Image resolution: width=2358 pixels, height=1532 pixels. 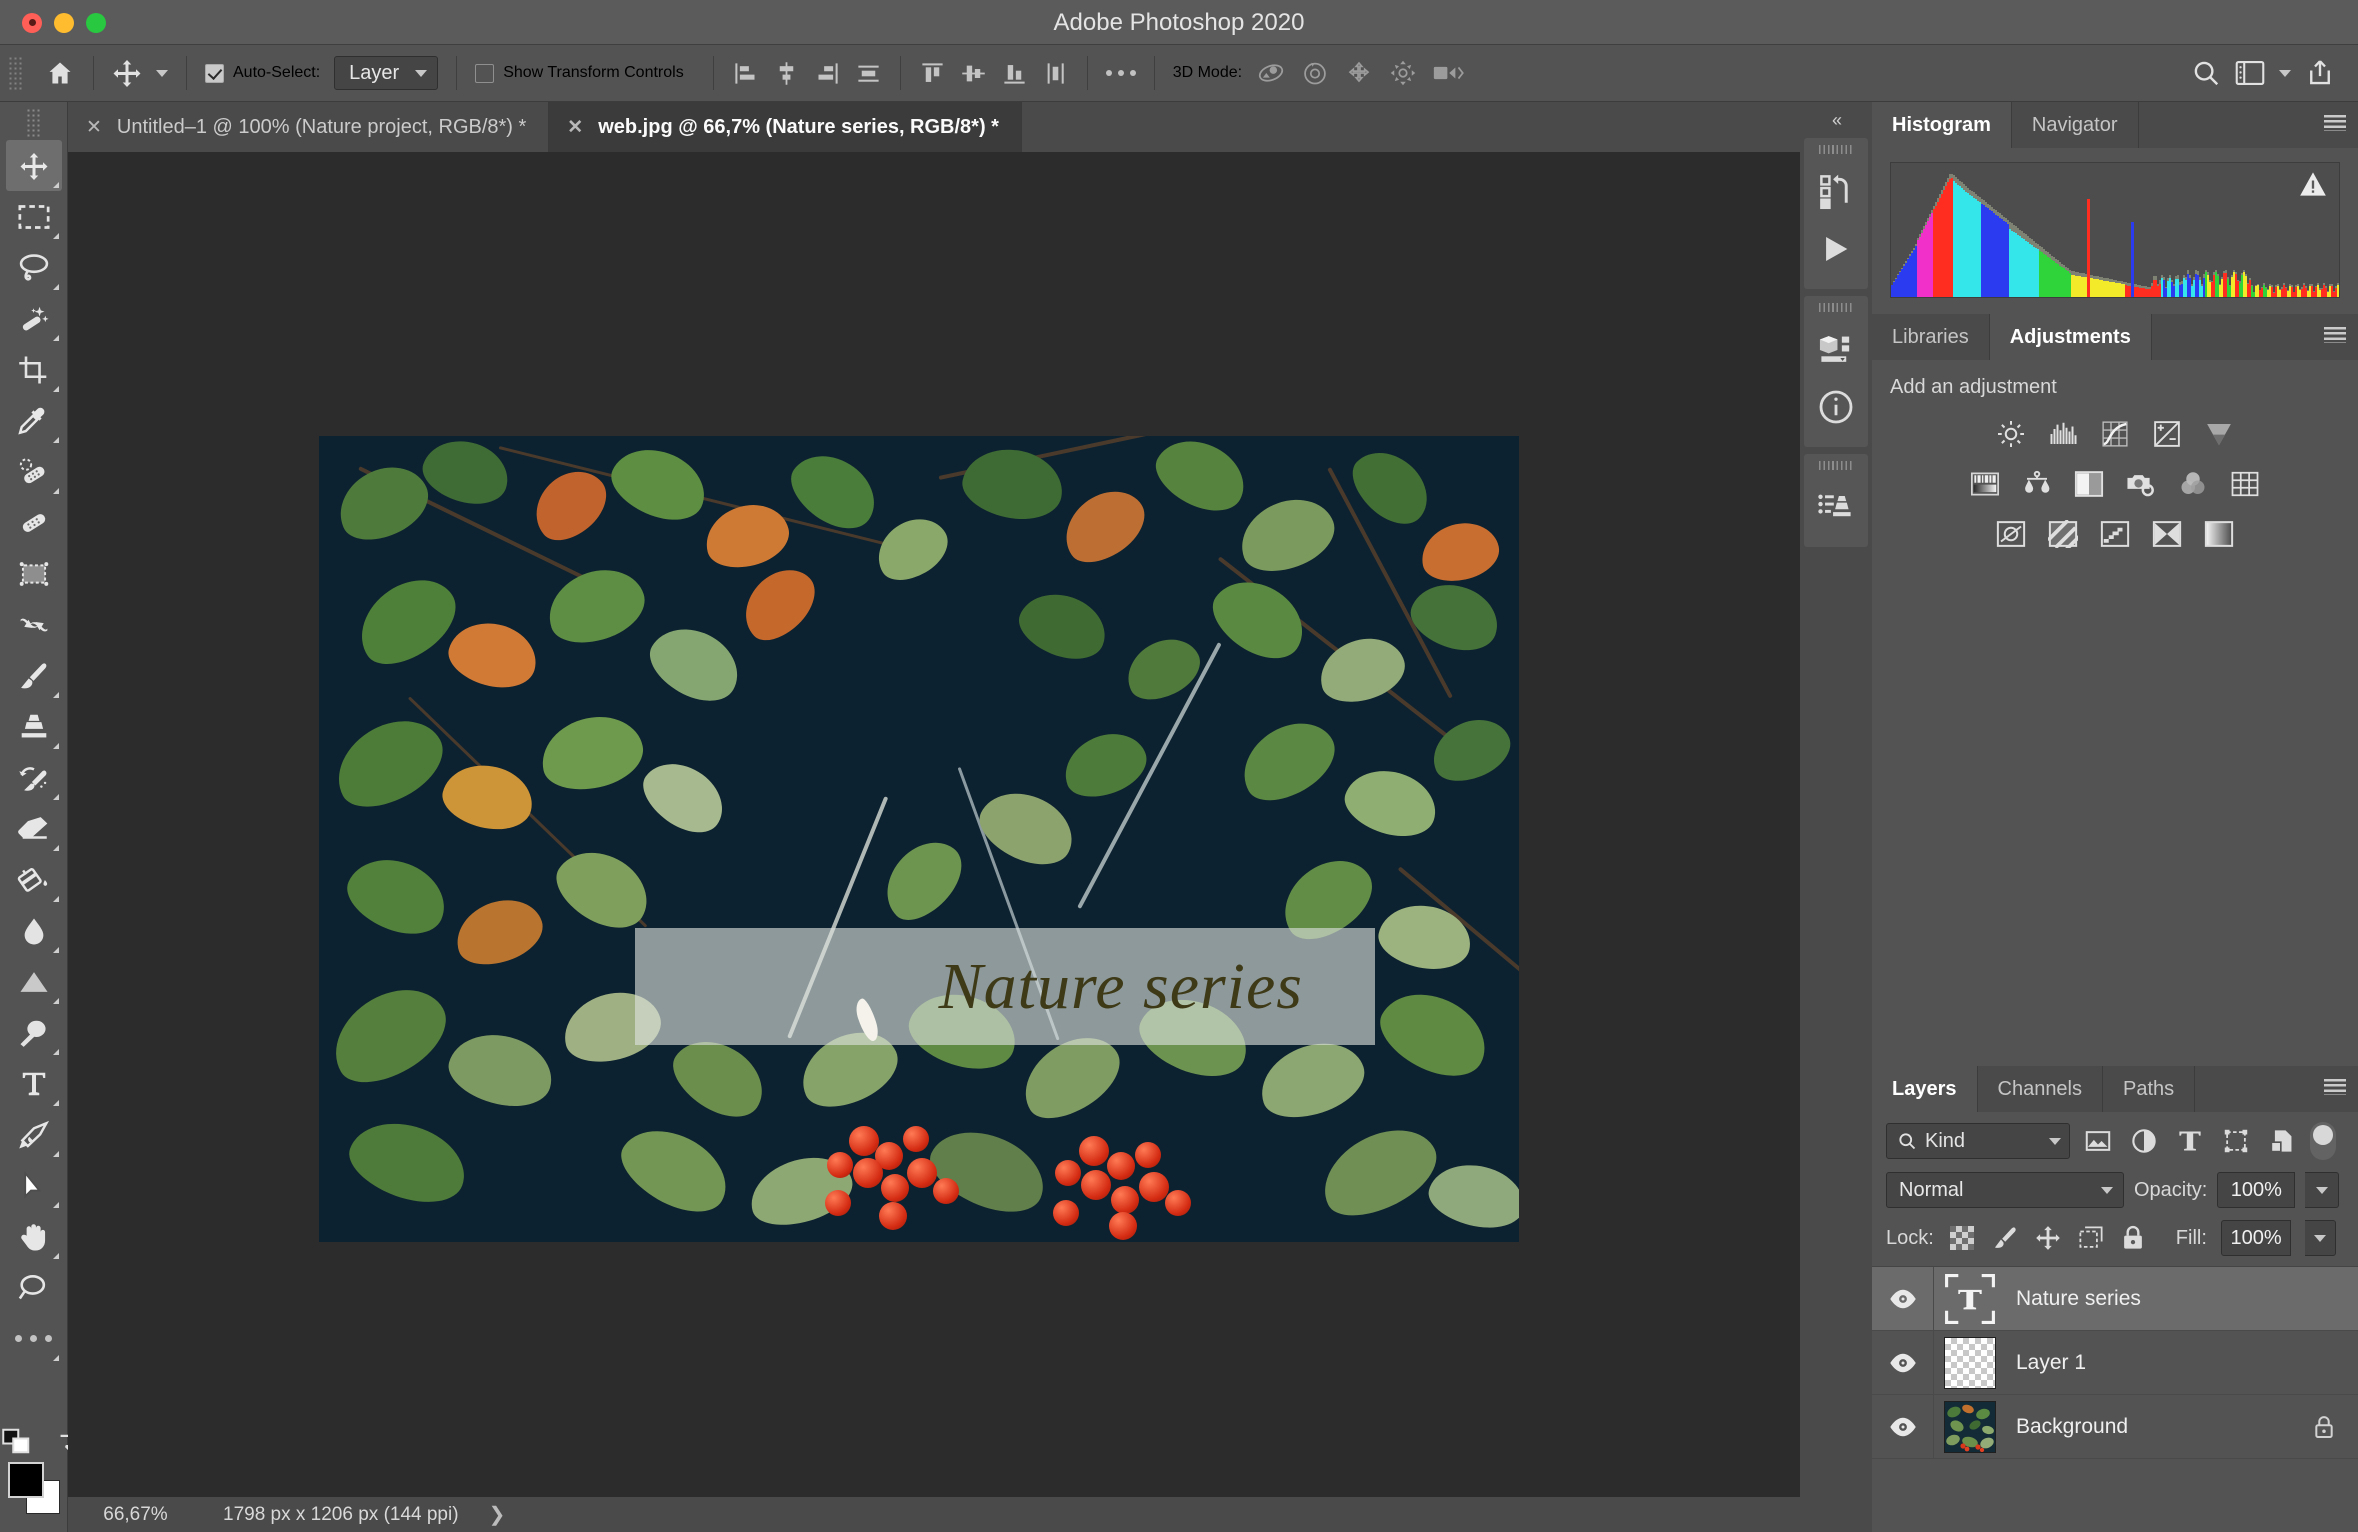 I want to click on history-panel-icon, so click(x=1836, y=191).